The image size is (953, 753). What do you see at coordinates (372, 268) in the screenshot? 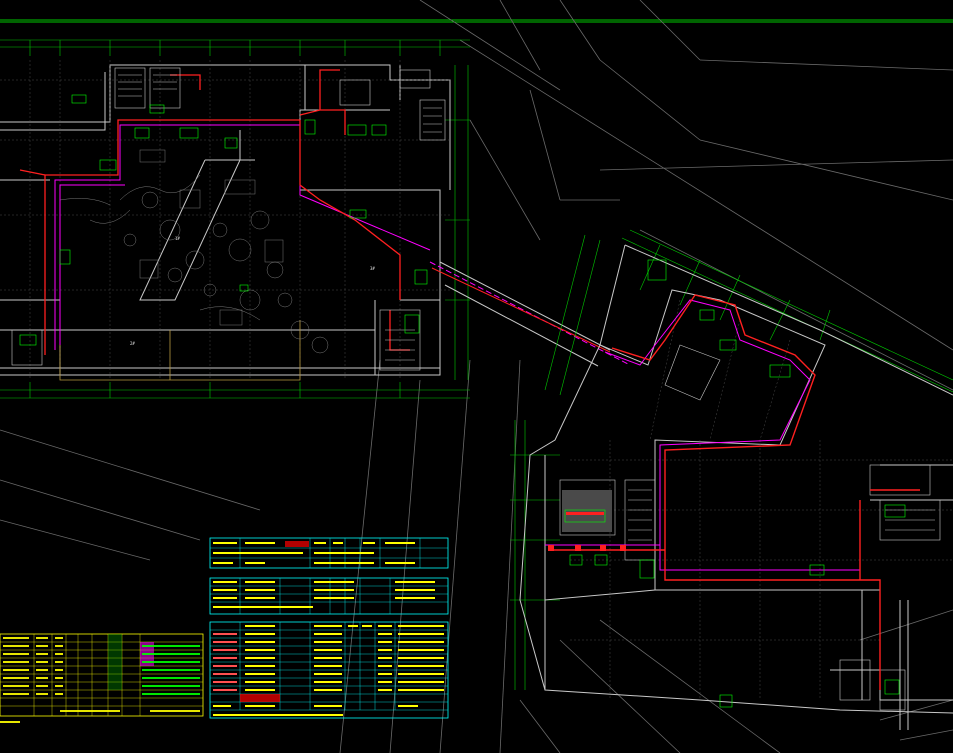
I see `room-label-3: 3#` at bounding box center [372, 268].